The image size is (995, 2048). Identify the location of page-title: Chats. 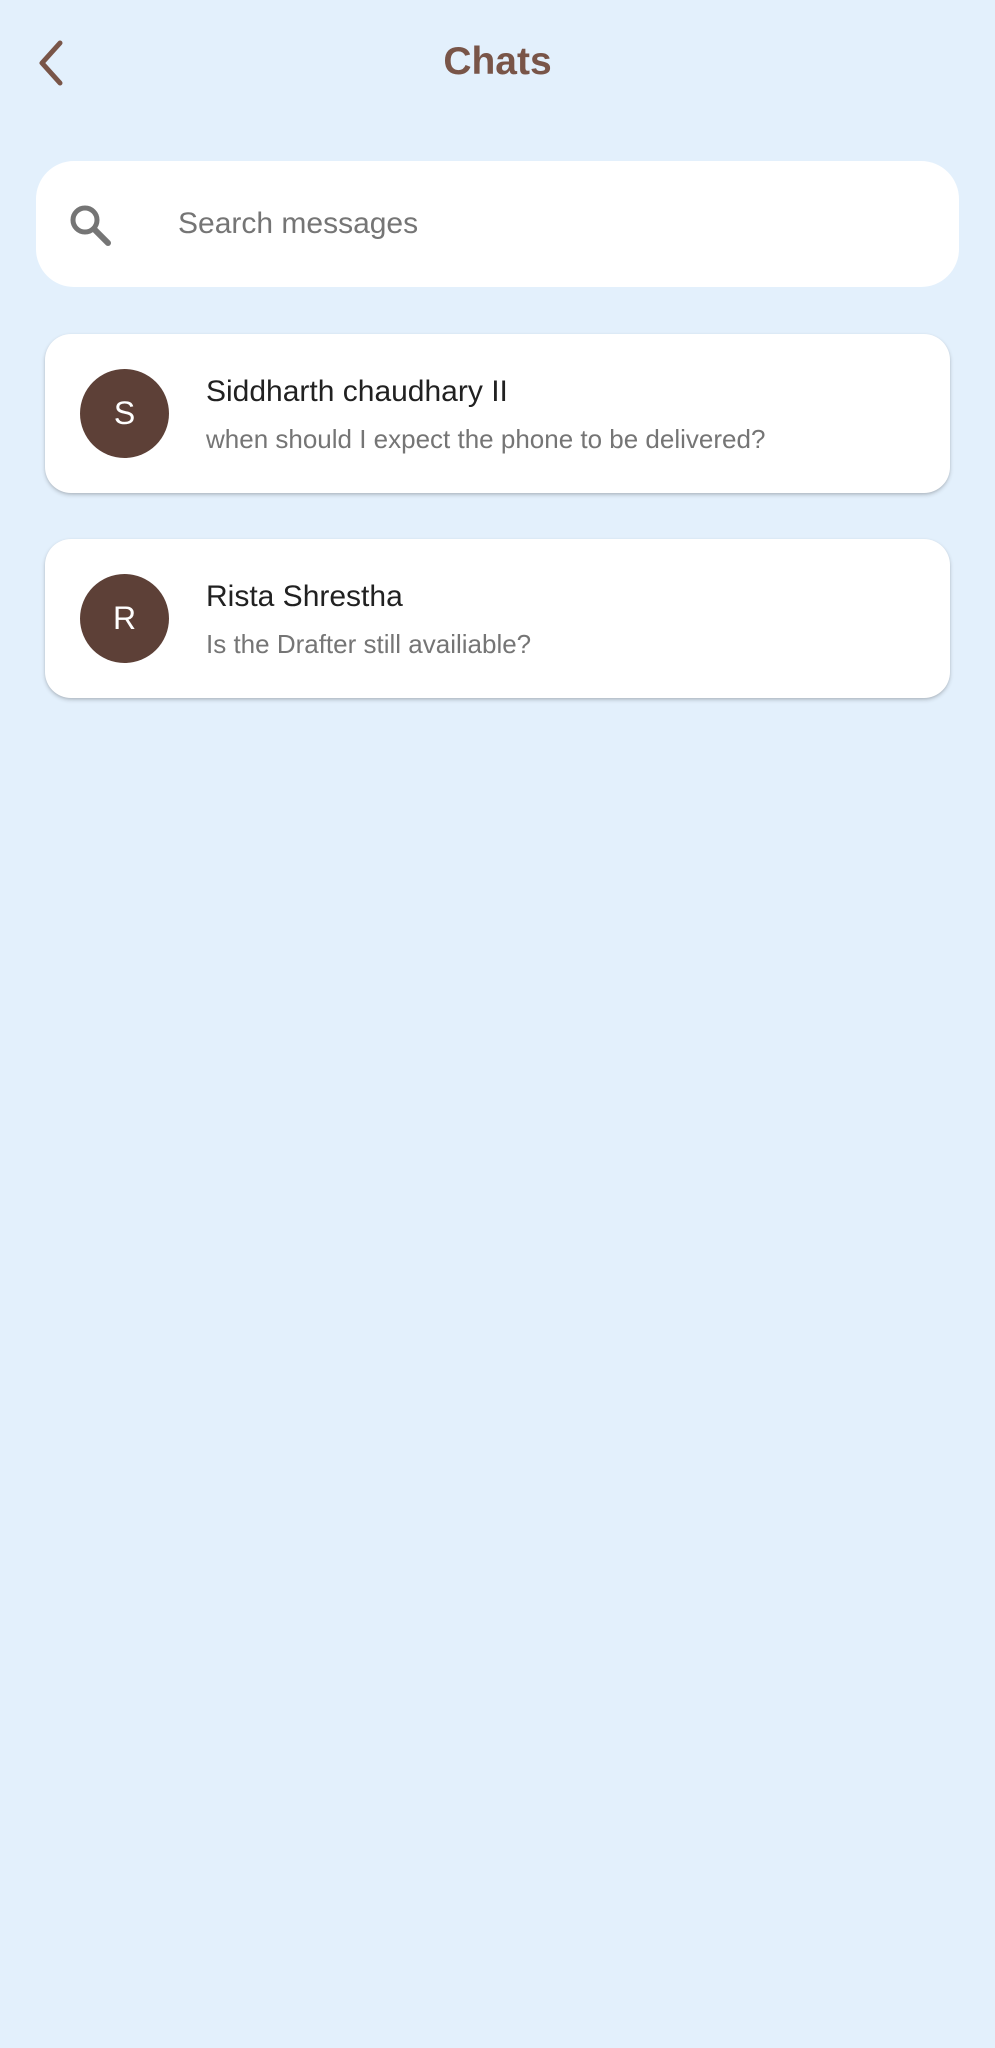
(497, 61).